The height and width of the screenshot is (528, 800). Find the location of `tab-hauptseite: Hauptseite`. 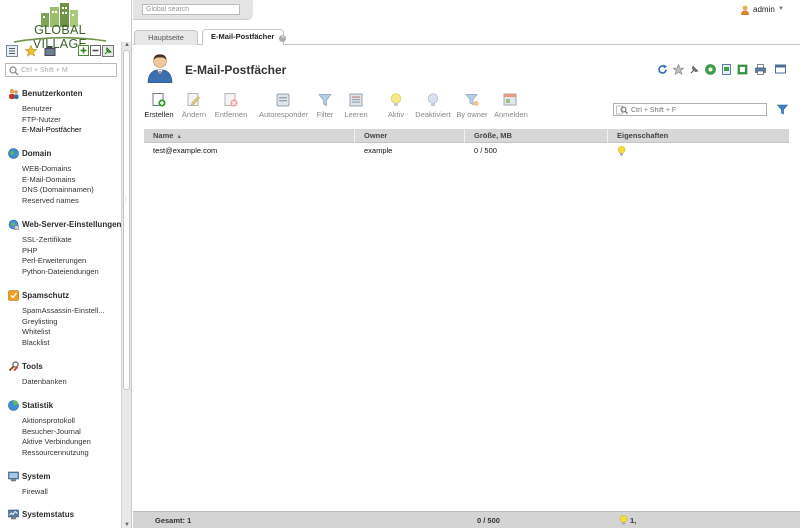

tab-hauptseite: Hauptseite is located at coordinates (166, 37).